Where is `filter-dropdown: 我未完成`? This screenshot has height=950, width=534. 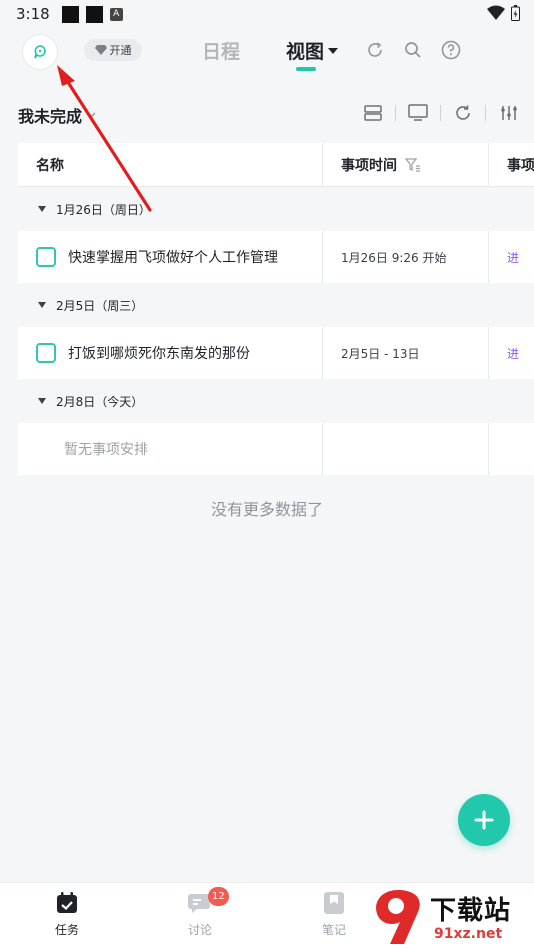 filter-dropdown: 我未完成 is located at coordinates (57, 115).